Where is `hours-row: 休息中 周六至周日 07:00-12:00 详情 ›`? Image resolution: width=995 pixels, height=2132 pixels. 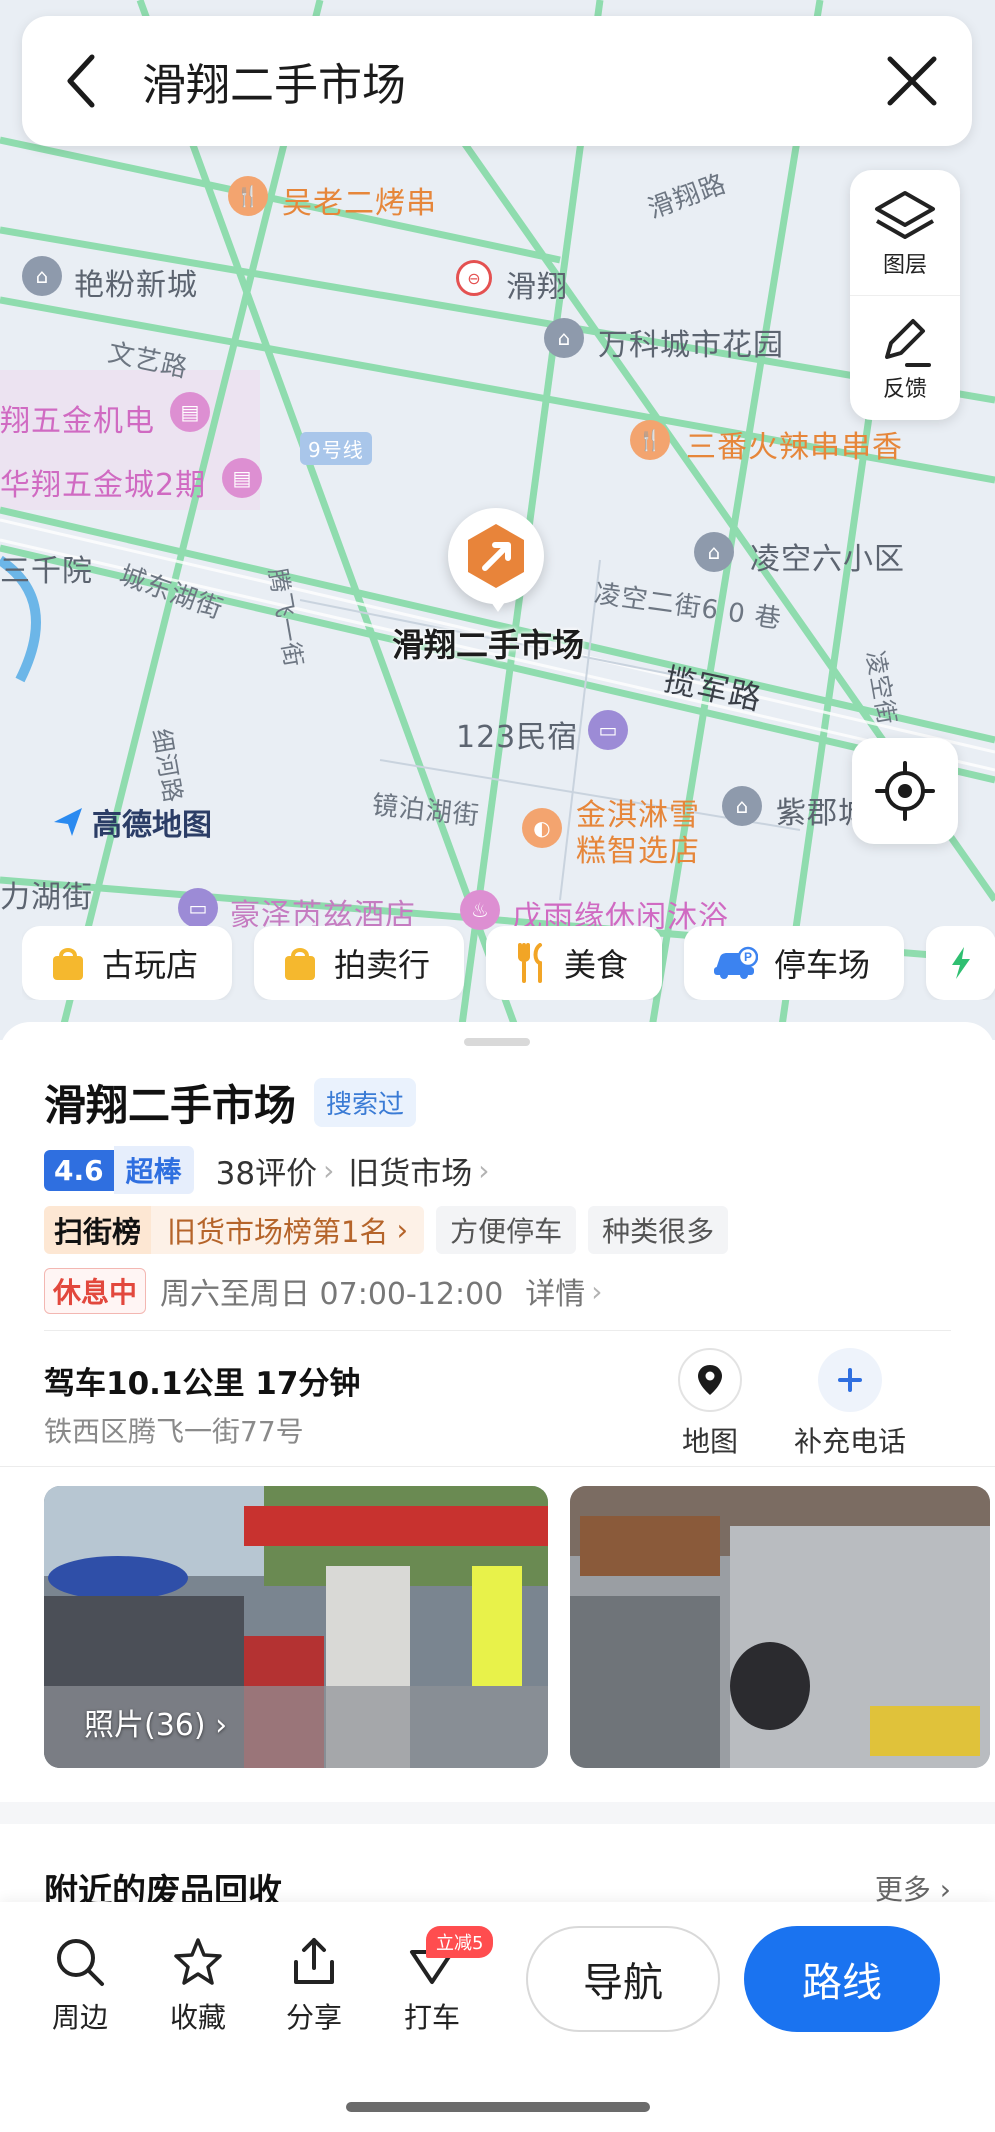
hours-row: 休息中 周六至周日 07:00-12:00 详情 › is located at coordinates (330, 1291).